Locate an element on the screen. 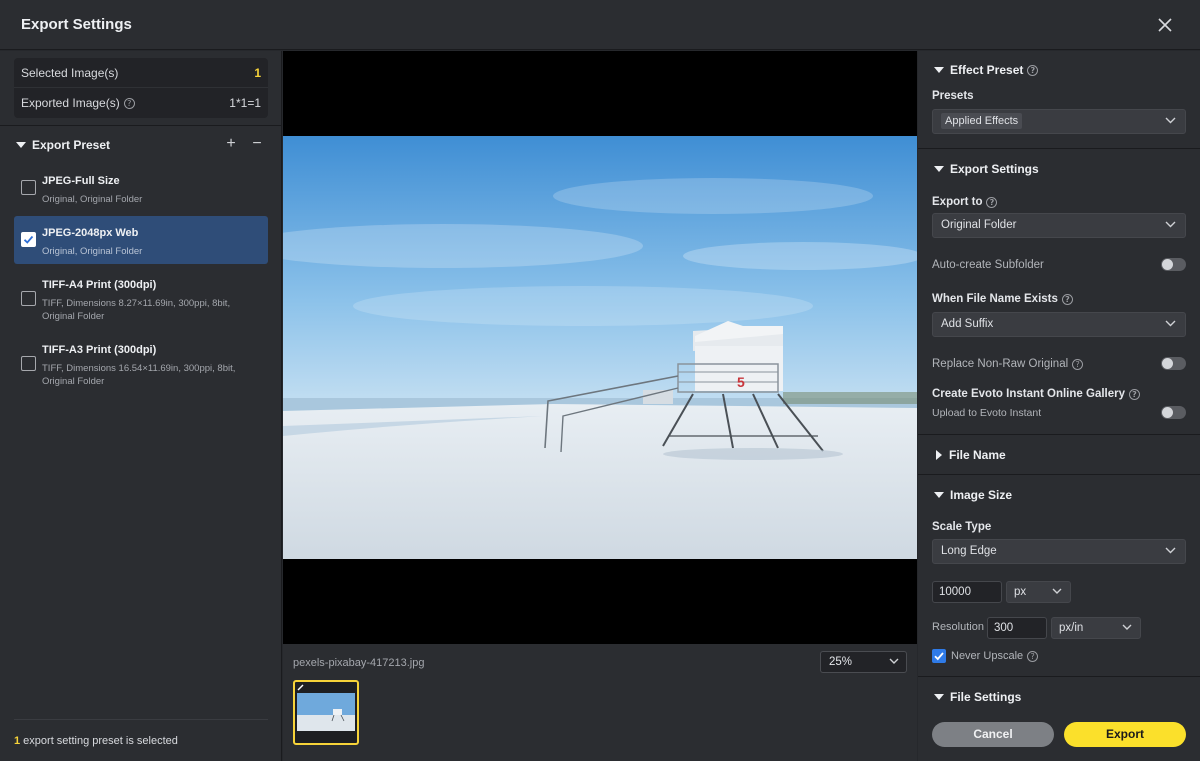  preset-desc: Original, Original Folder is located at coordinates (92, 199).